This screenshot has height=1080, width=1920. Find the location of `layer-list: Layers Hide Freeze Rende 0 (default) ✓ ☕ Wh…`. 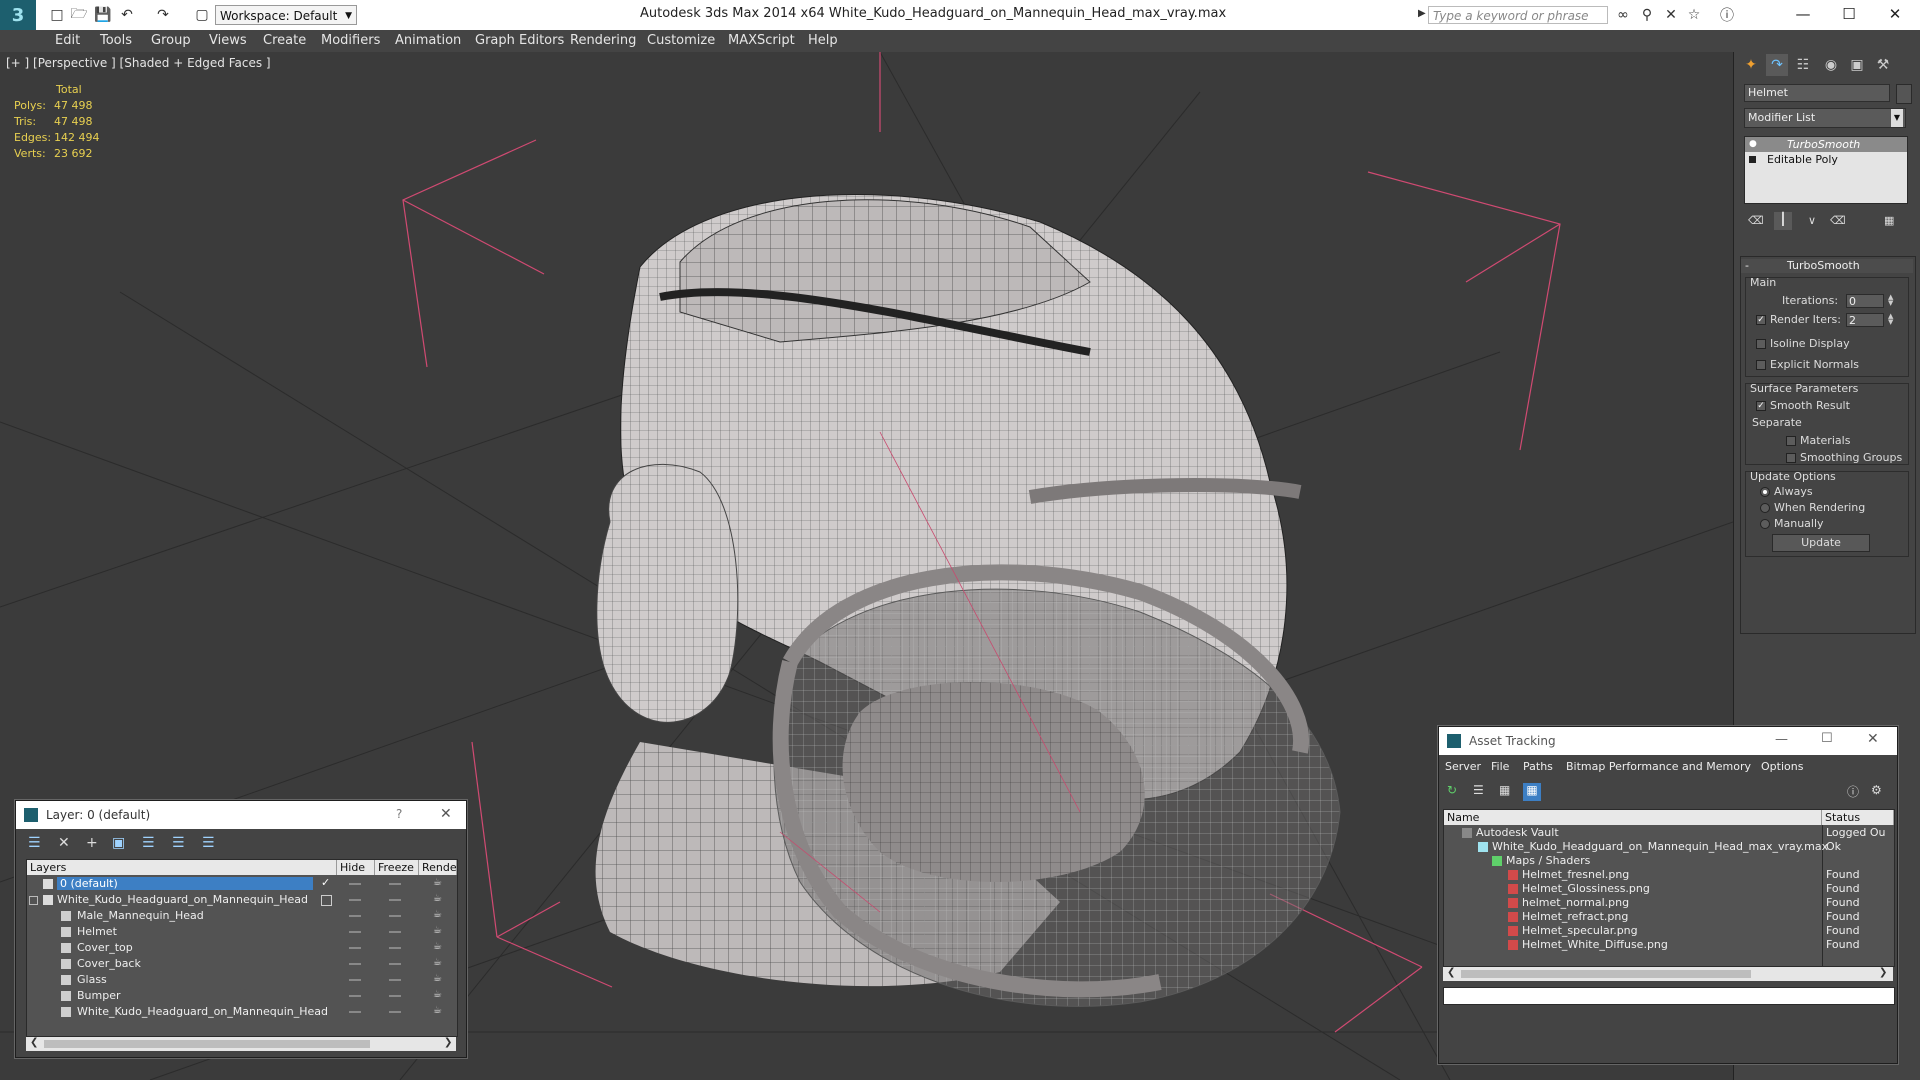

layer-list: Layers Hide Freeze Rende 0 (default) ✓ ☕ Wh… is located at coordinates (242, 948).